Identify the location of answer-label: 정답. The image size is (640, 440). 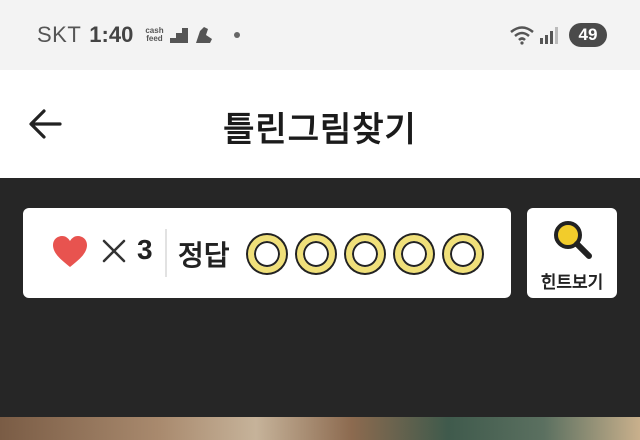
(204, 255).